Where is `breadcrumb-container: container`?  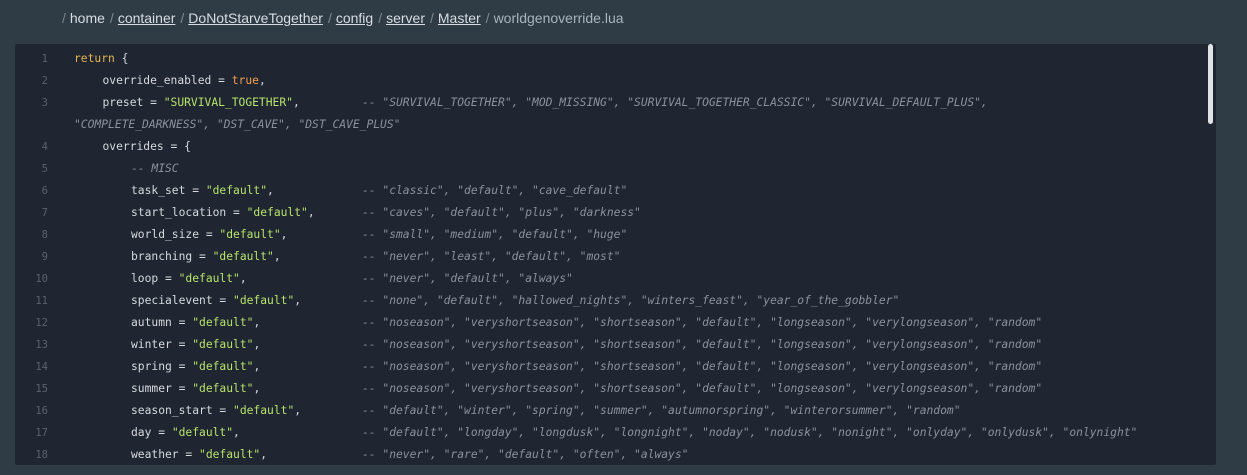
breadcrumb-container: container is located at coordinates (147, 18).